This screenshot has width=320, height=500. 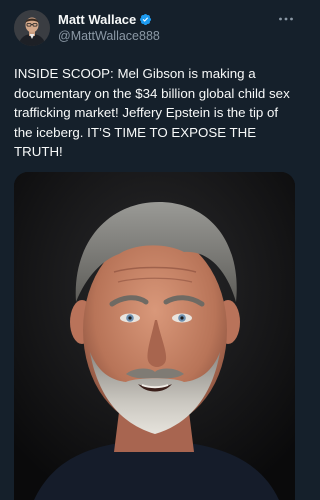 I want to click on display-name: Matt Wallace, so click(x=97, y=19).